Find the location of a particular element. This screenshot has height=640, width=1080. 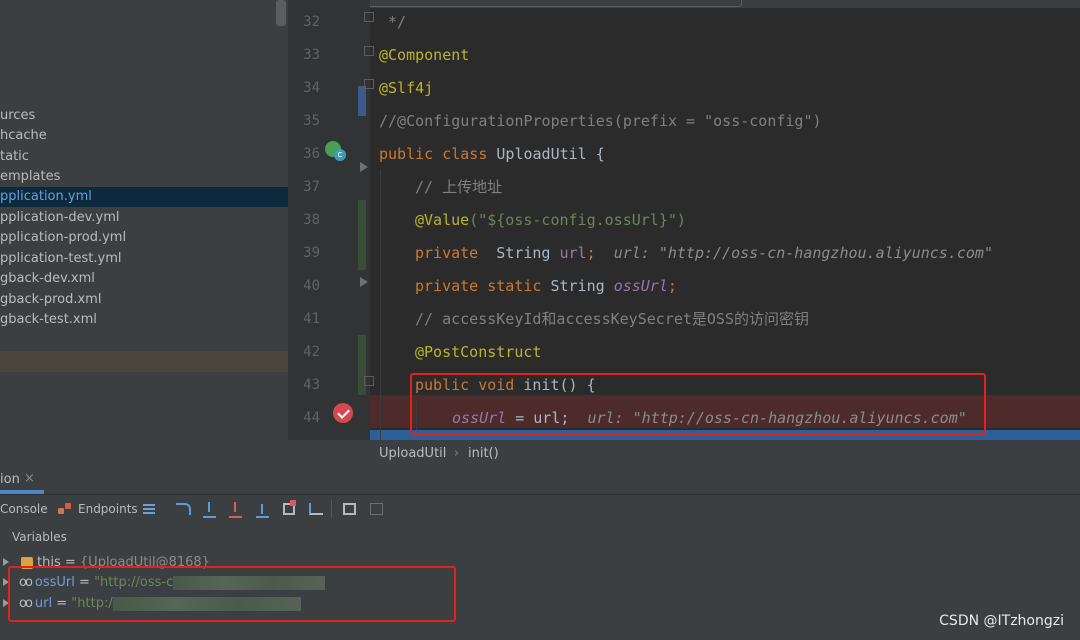

step-into-icon is located at coordinates (209, 510).